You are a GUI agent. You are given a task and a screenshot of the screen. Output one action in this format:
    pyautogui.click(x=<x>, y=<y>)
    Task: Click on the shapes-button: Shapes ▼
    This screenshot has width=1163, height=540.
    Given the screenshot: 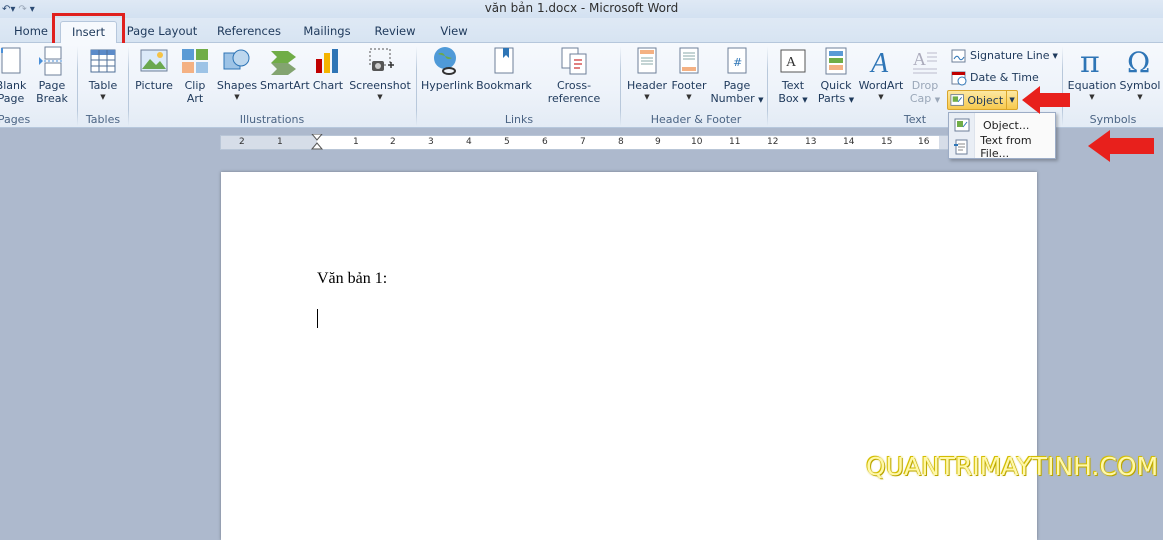 What is the action you would take?
    pyautogui.click(x=237, y=73)
    